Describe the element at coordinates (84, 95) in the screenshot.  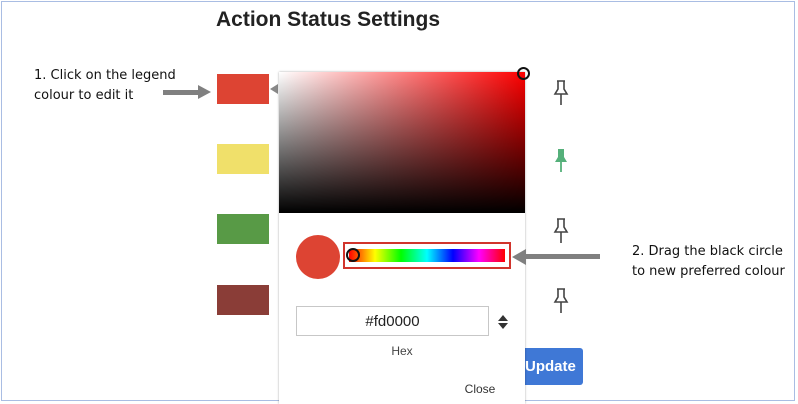
I see `annotation-step-1-line-2: colour to edit it` at that location.